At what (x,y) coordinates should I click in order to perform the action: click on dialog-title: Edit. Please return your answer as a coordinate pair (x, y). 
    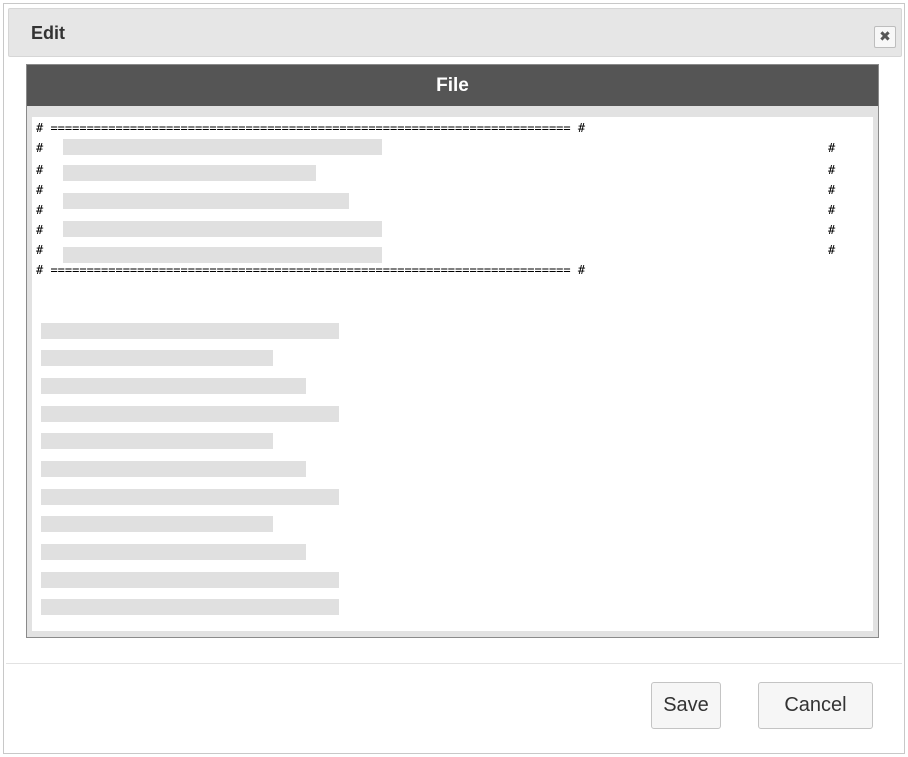
    Looking at the image, I should click on (48, 33).